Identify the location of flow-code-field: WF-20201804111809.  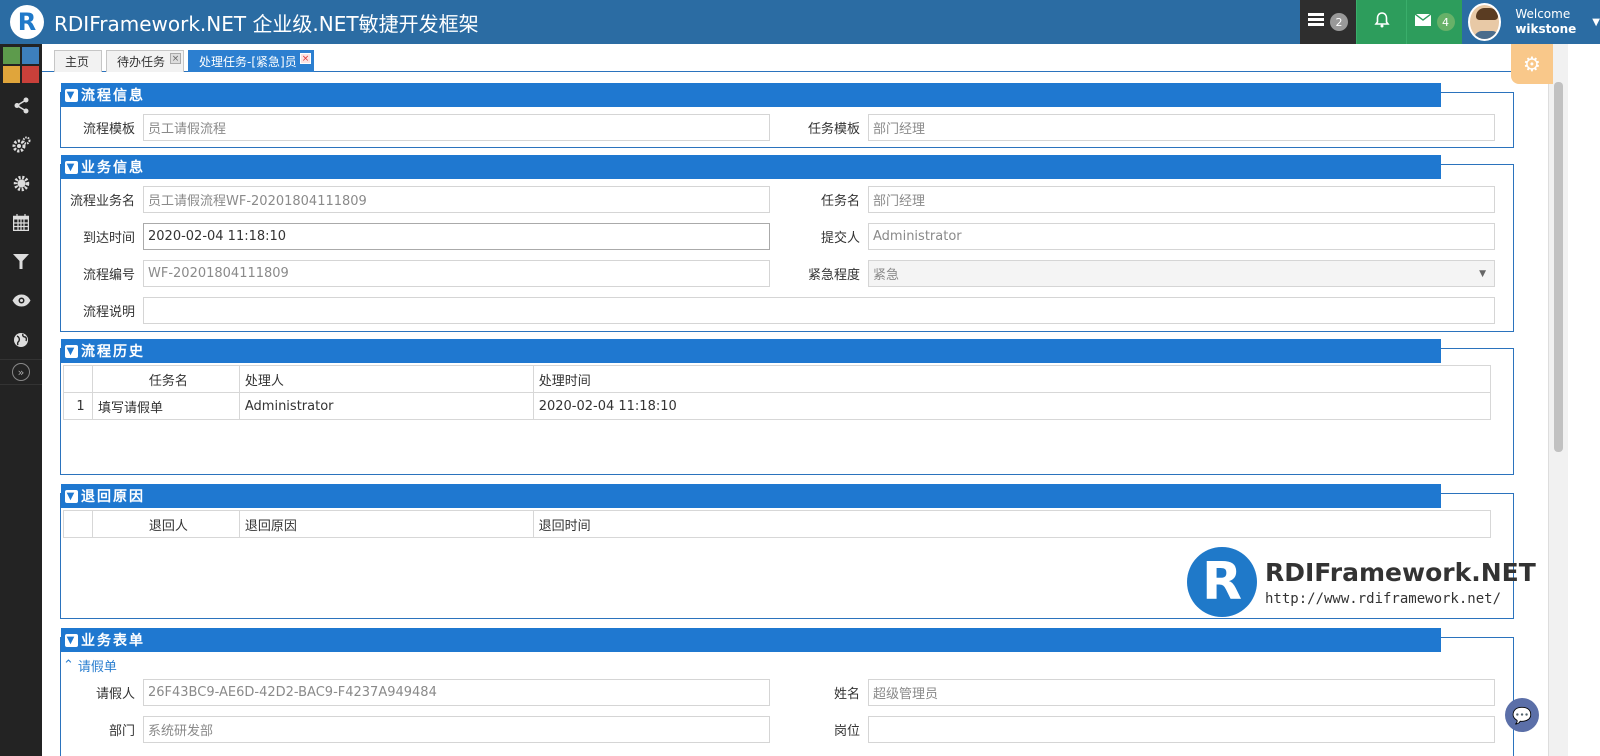
(456, 273).